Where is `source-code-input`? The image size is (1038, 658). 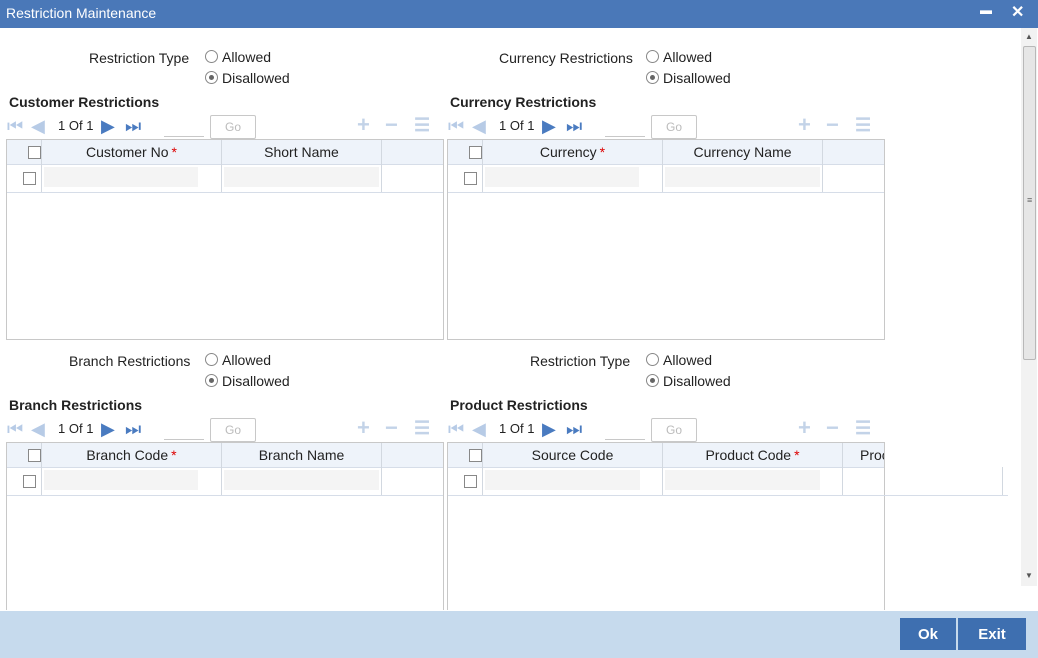
source-code-input is located at coordinates (562, 480).